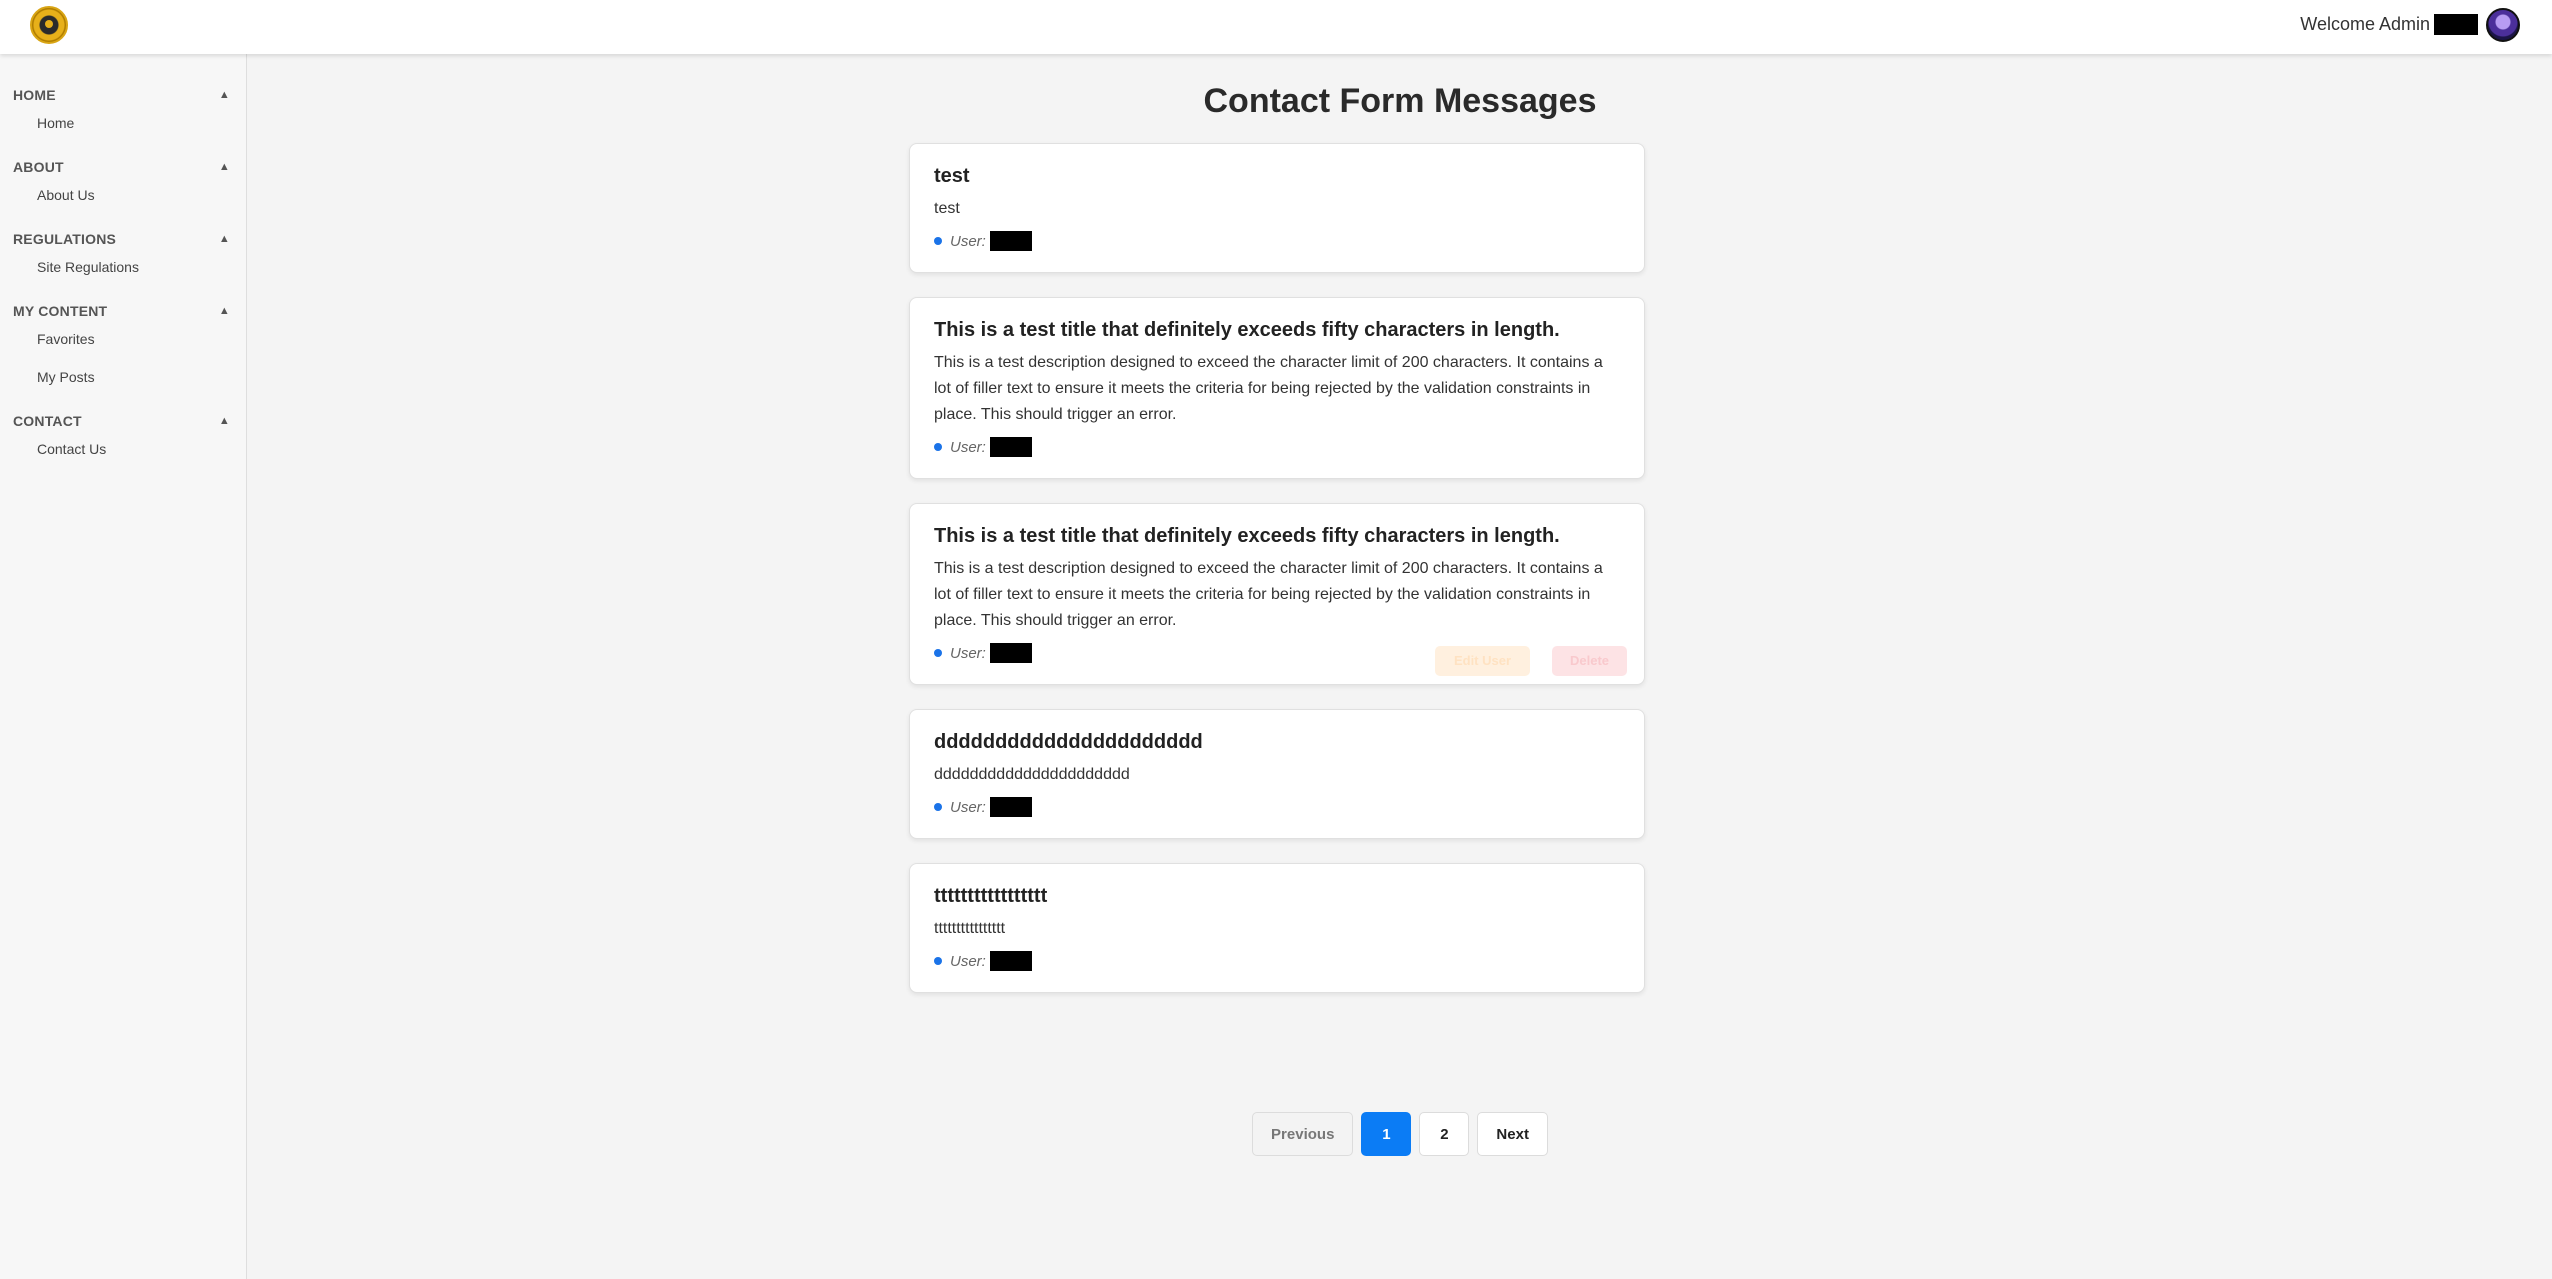 The width and height of the screenshot is (2552, 1279). Describe the element at coordinates (2365, 24) in the screenshot. I see `welcome-text: Welcome Admin` at that location.